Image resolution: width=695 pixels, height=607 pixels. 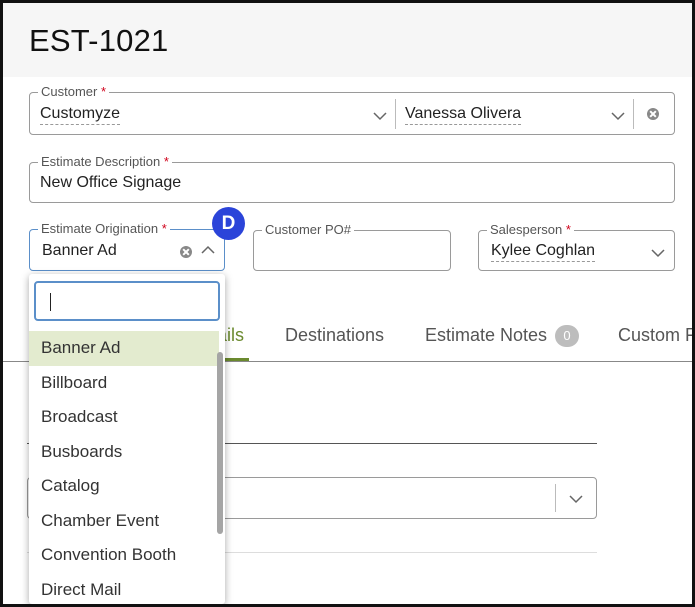 What do you see at coordinates (124, 348) in the screenshot?
I see `dropdown-option: Banner Ad` at bounding box center [124, 348].